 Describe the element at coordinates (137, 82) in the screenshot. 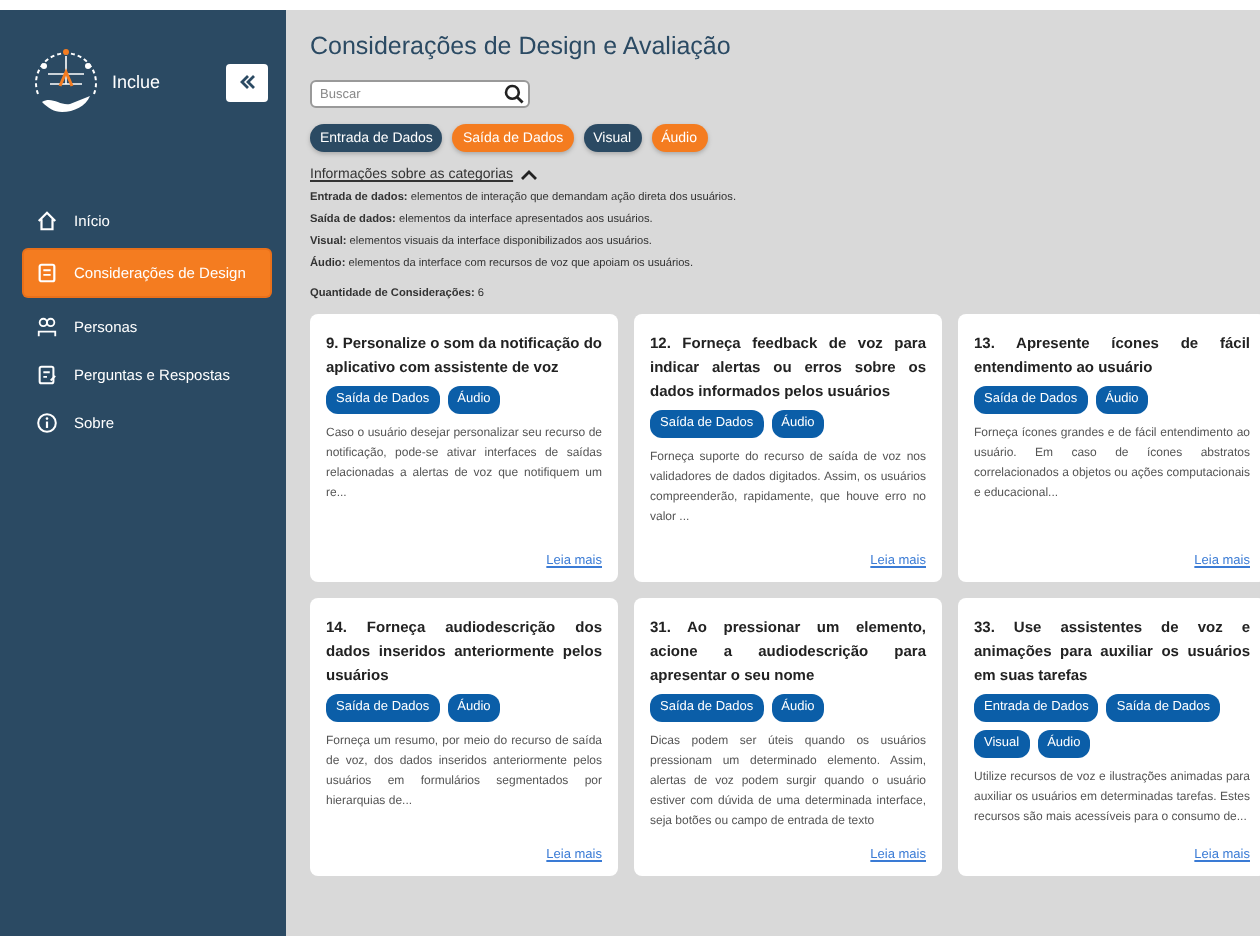

I see `brand-name: Inclue` at that location.